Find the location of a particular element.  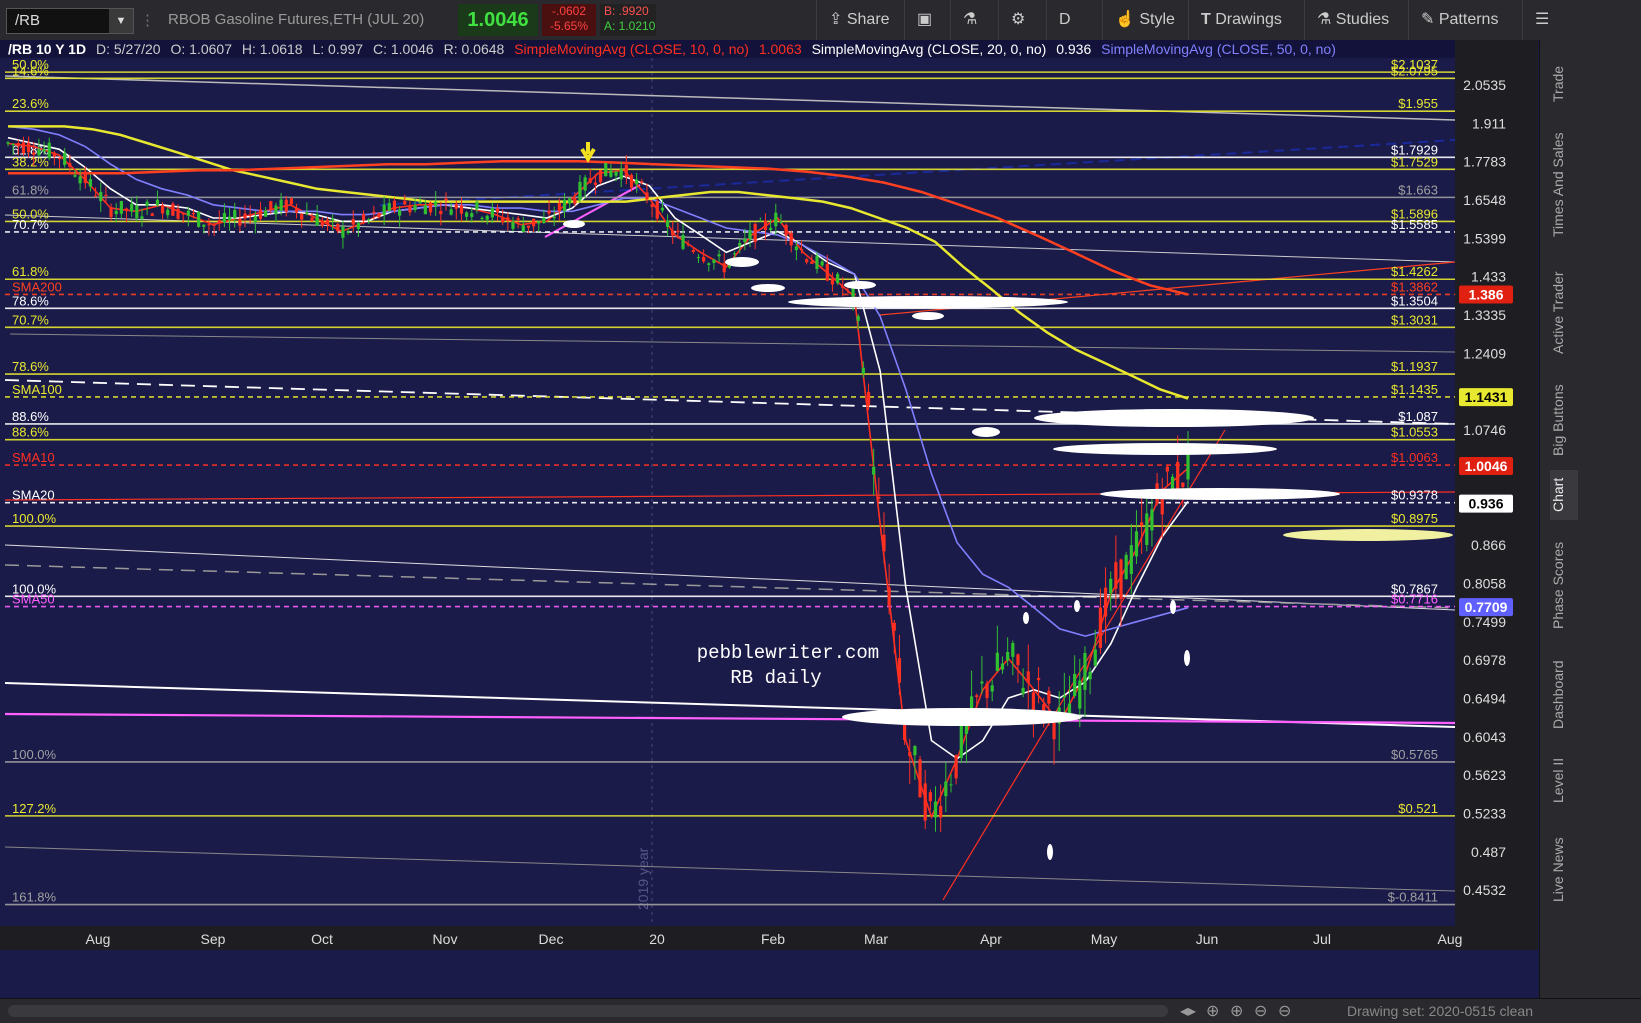

bar-high: H: 1.0618 is located at coordinates (272, 49).